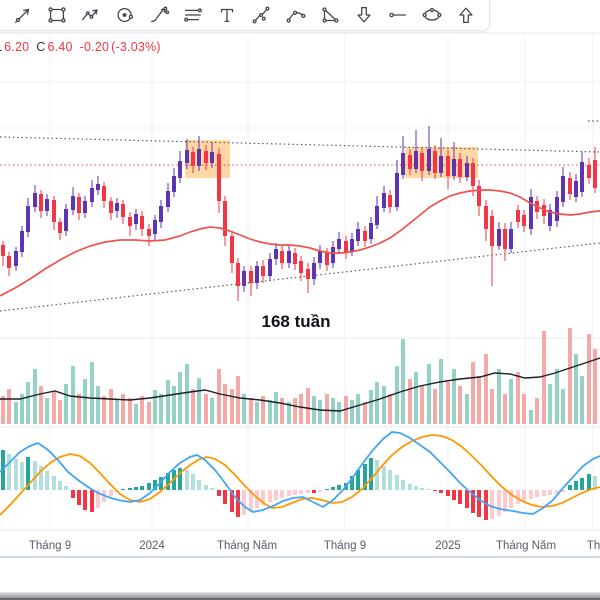 Image resolution: width=600 pixels, height=600 pixels. Describe the element at coordinates (466, 15) in the screenshot. I see `arrow-up-icon` at that location.